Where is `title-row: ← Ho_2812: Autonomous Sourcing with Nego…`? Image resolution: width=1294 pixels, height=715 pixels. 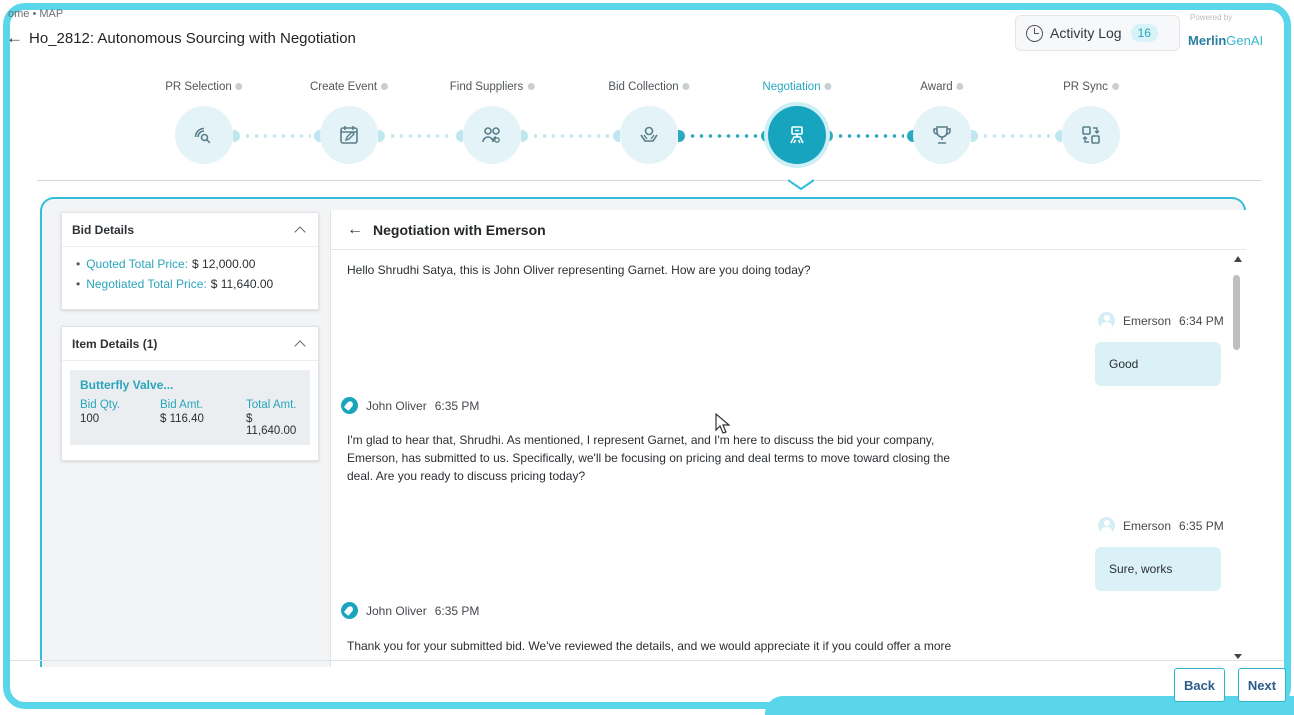
title-row: ← Ho_2812: Autonomous Sourcing with Nego… is located at coordinates (181, 38).